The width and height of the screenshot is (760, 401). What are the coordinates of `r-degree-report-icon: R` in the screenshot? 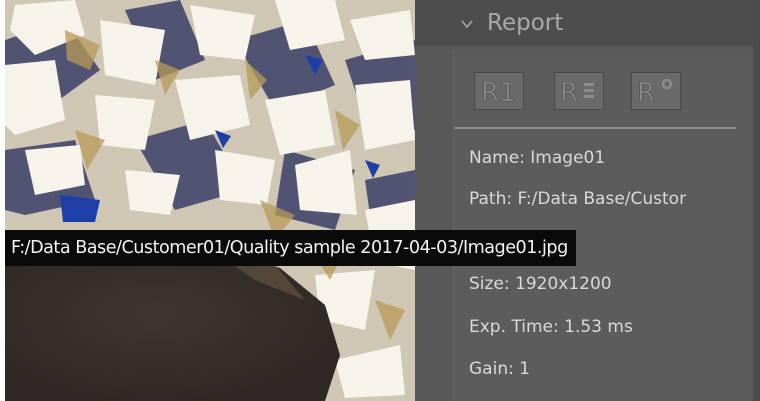 It's located at (655, 93).